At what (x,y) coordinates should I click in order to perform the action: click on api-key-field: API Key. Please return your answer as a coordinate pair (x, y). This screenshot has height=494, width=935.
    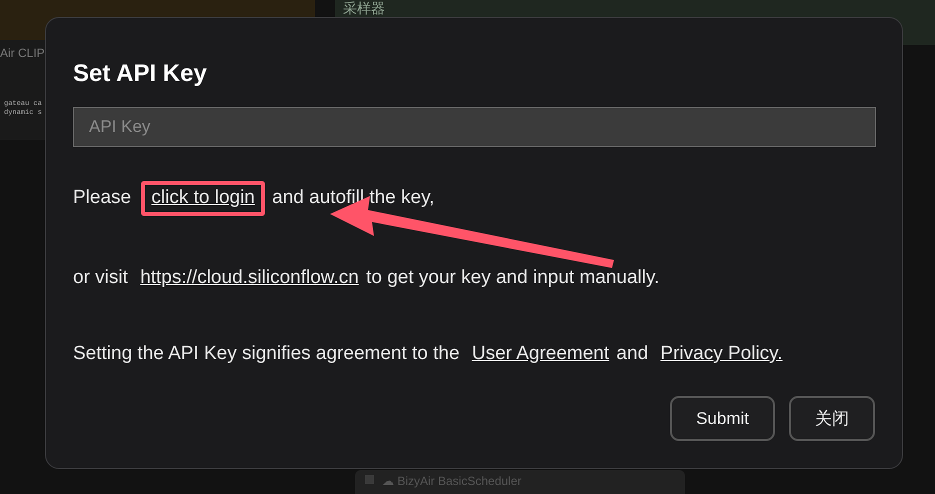
    Looking at the image, I should click on (474, 126).